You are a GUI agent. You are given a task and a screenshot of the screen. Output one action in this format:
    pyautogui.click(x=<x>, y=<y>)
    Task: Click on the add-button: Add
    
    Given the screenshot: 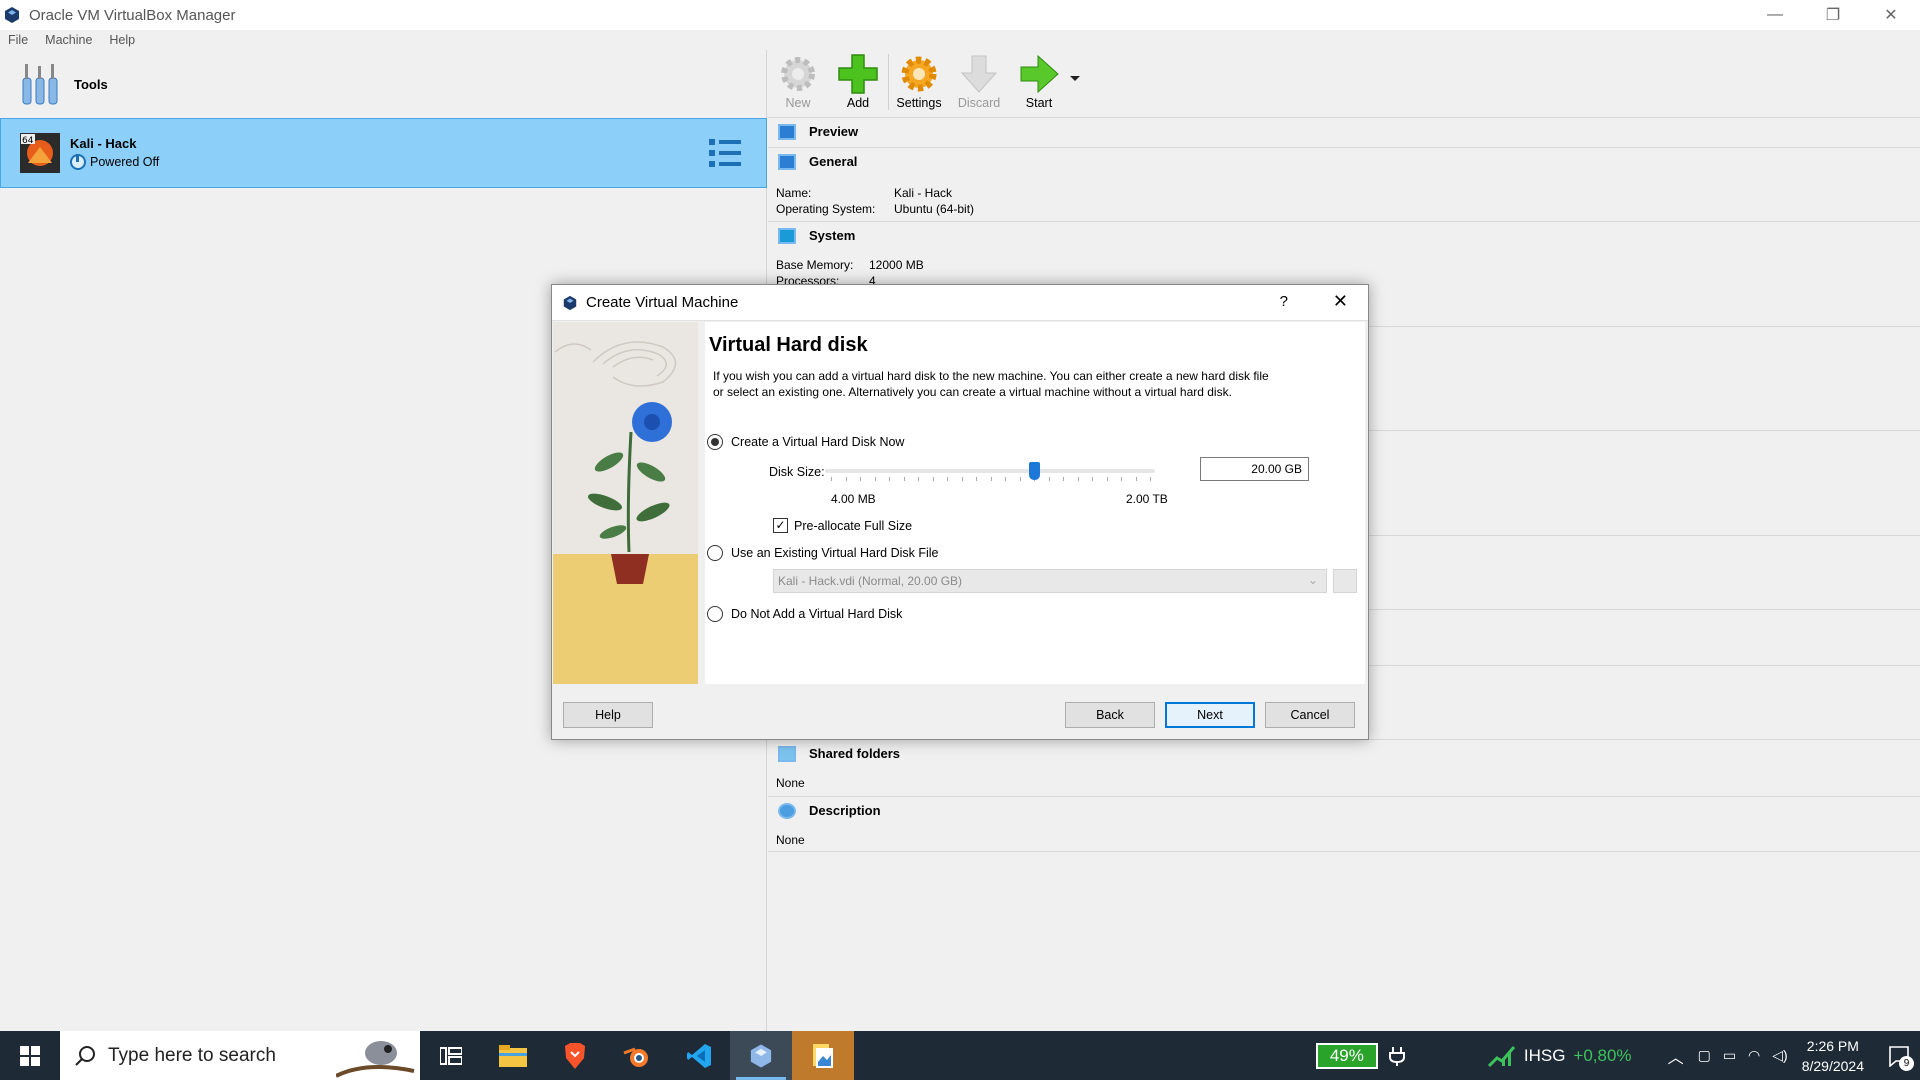 What is the action you would take?
    pyautogui.click(x=858, y=80)
    